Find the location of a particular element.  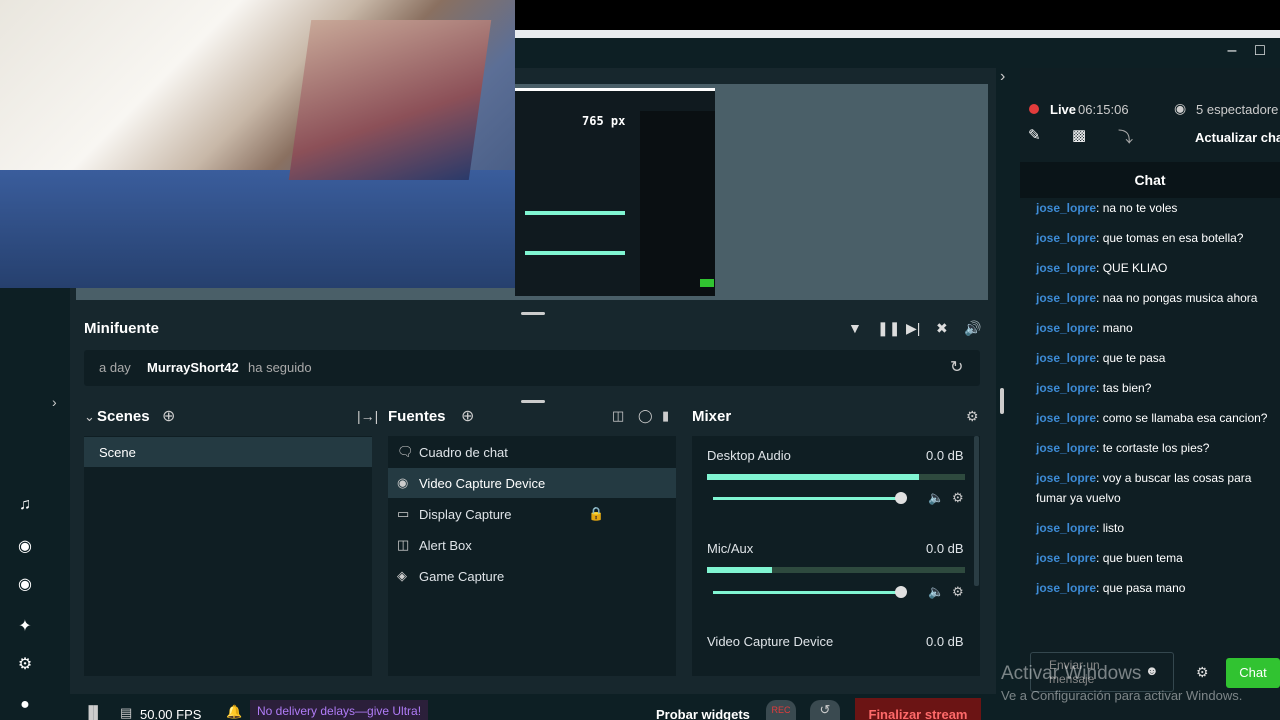

source-group-icon: ◯ is located at coordinates (645, 416).